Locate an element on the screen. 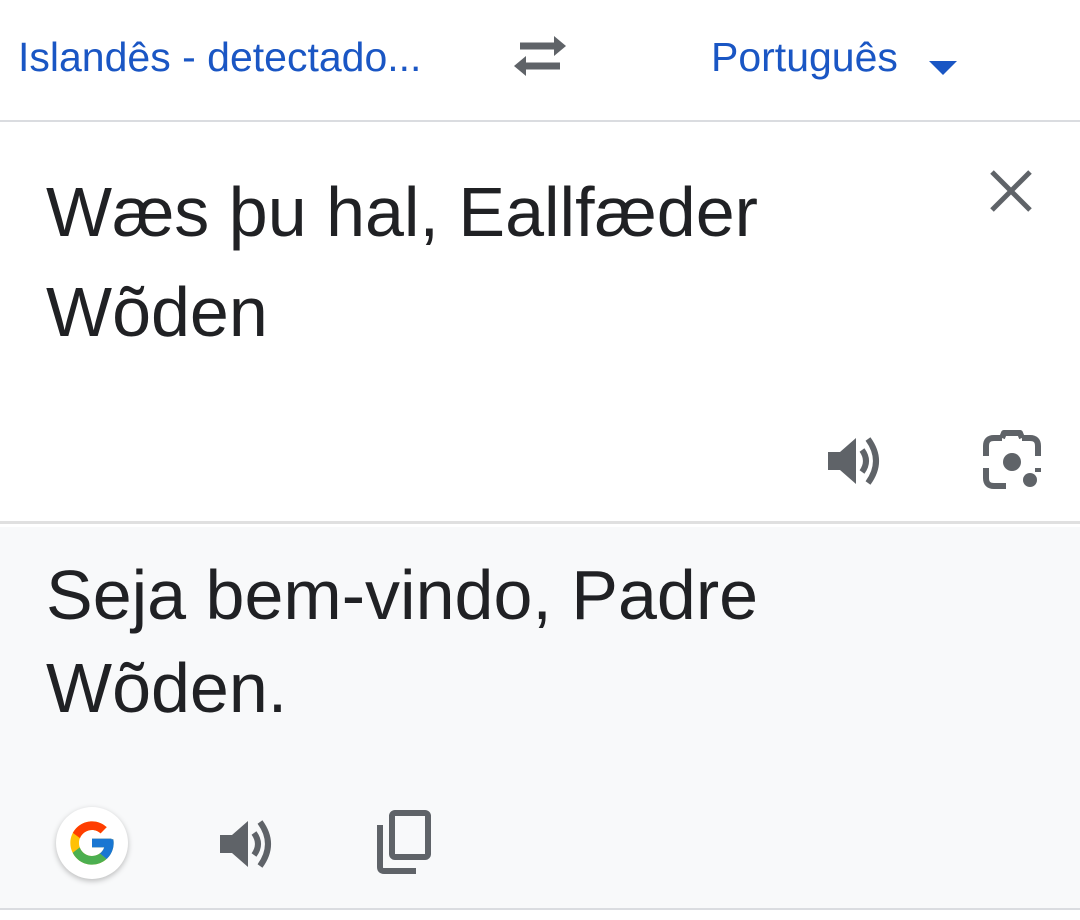 The image size is (1080, 920). chevron-down-icon is located at coordinates (943, 68).